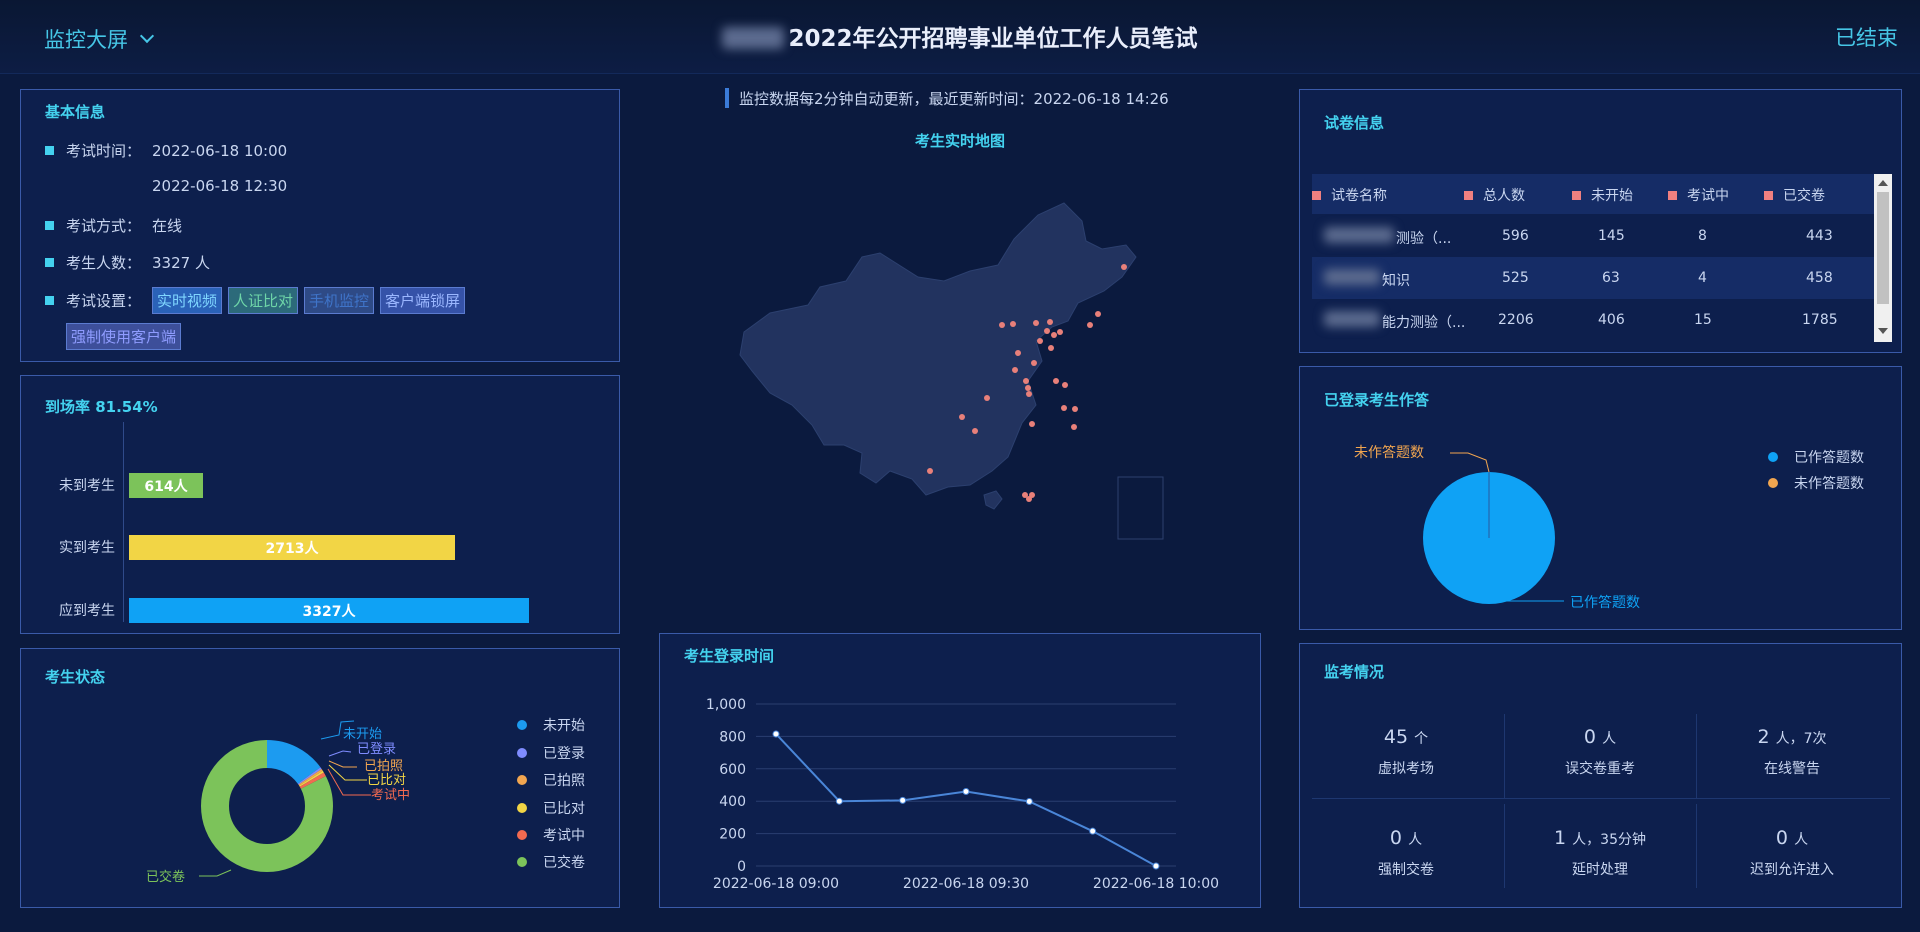  I want to click on info-row-settings: 考试设置： 实时视频 人证比对 手机监控 客户端锁屏, so click(258, 300).